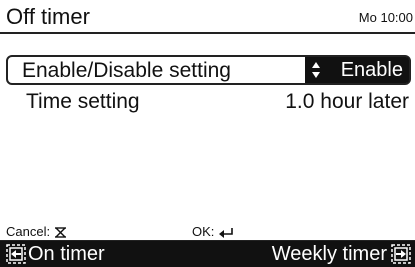 The image size is (415, 267). I want to click on time-setting-value: 1.0 hour later, so click(347, 101).